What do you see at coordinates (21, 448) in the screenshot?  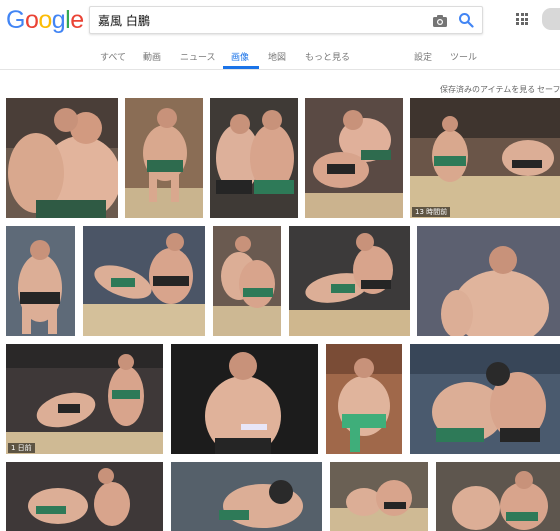 I see `image-age-label: 1 日前` at bounding box center [21, 448].